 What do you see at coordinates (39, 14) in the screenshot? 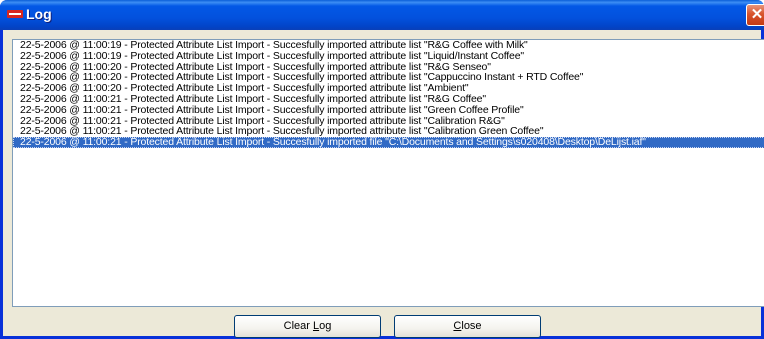
I see `window-title: Log` at bounding box center [39, 14].